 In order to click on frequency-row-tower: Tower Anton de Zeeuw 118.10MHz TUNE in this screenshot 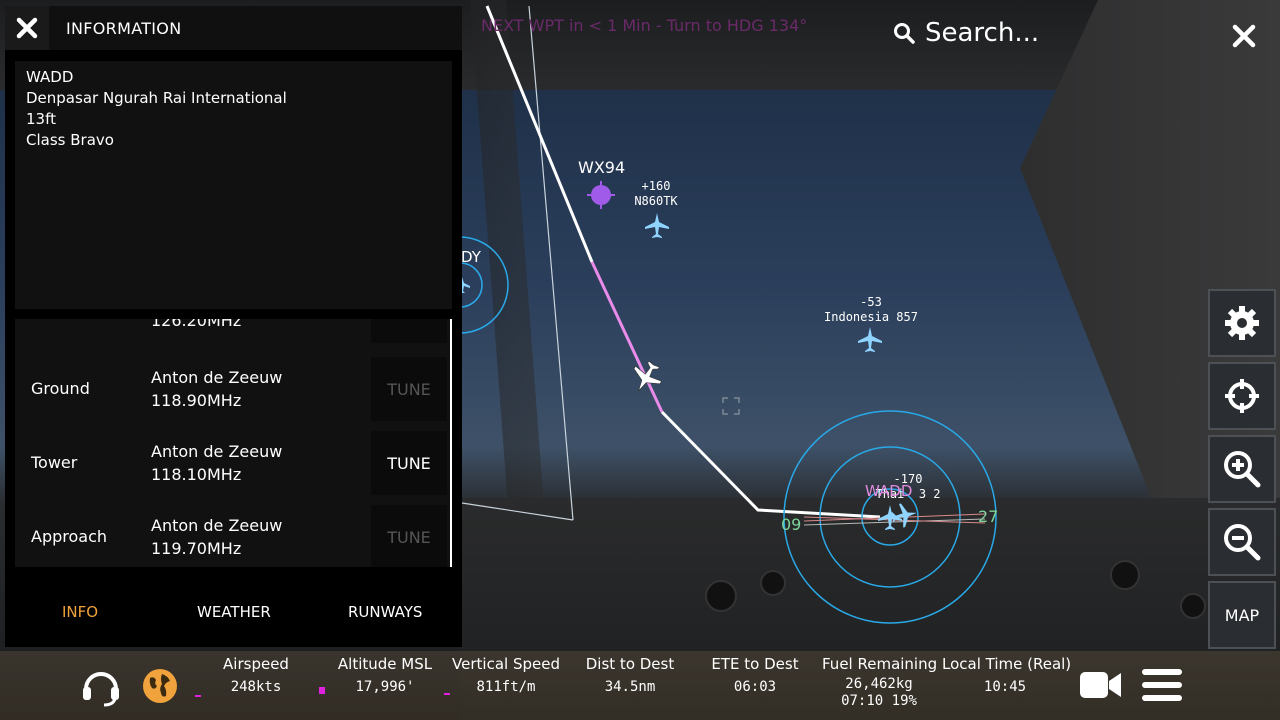, I will do `click(233, 463)`.